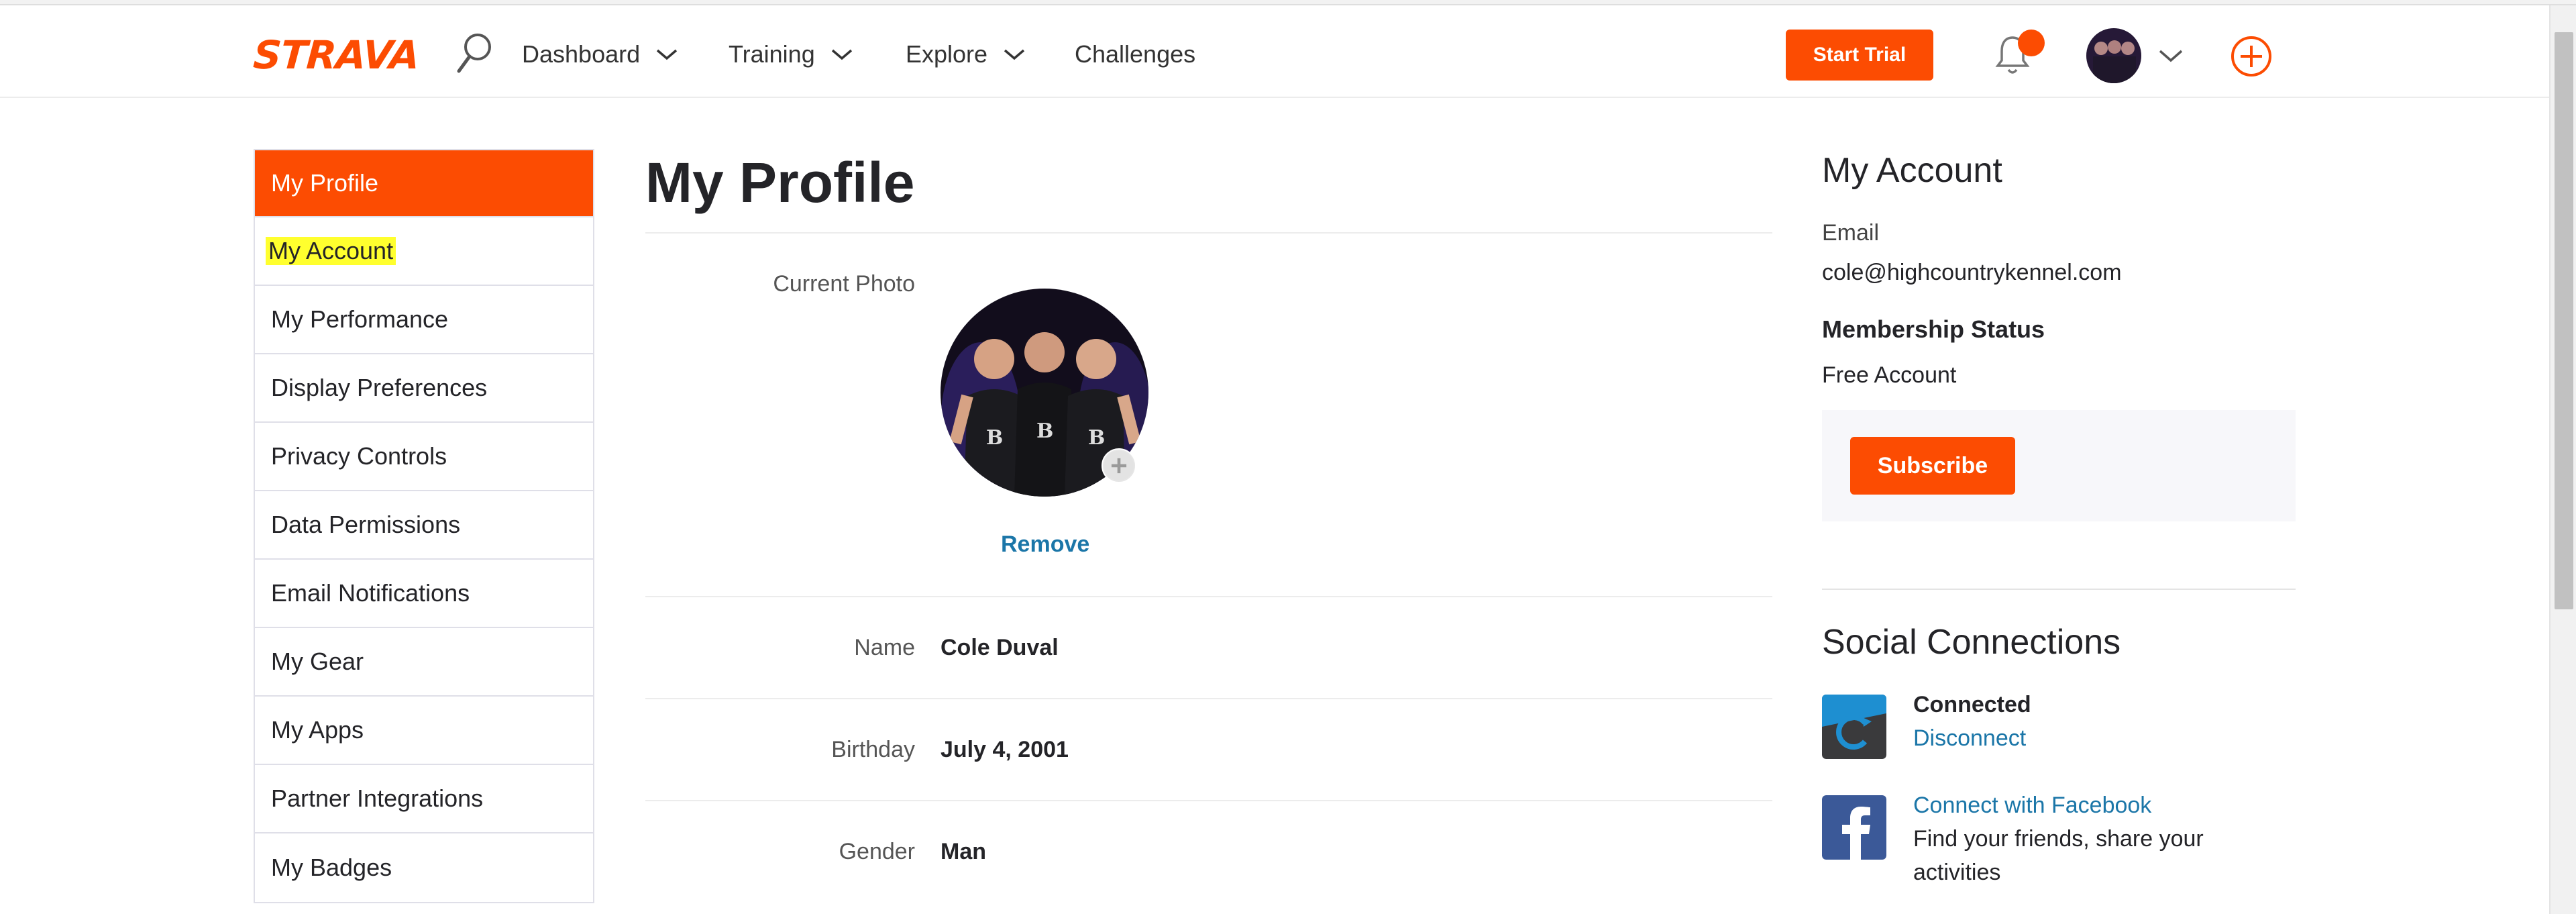 The height and width of the screenshot is (914, 2576). What do you see at coordinates (1288, 2) in the screenshot?
I see `window-top-border` at bounding box center [1288, 2].